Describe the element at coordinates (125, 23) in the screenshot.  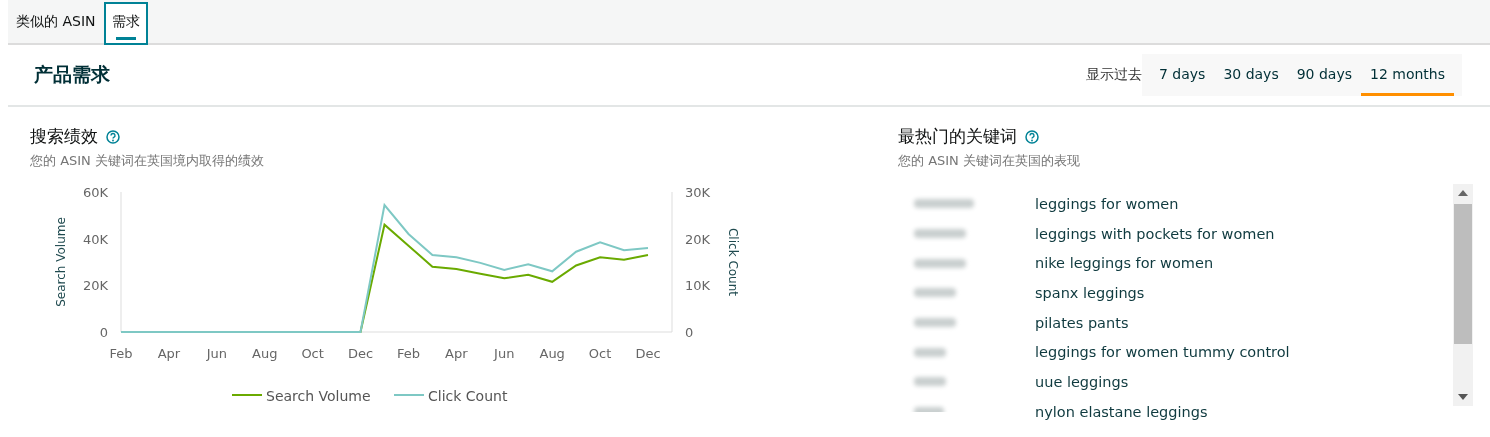
I see `tab: 需求` at that location.